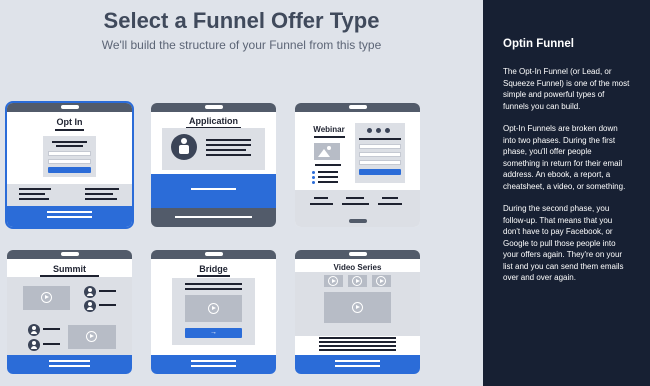 This screenshot has height=386, width=650. What do you see at coordinates (538, 44) in the screenshot?
I see `sidebar-title: Optin Funnel` at bounding box center [538, 44].